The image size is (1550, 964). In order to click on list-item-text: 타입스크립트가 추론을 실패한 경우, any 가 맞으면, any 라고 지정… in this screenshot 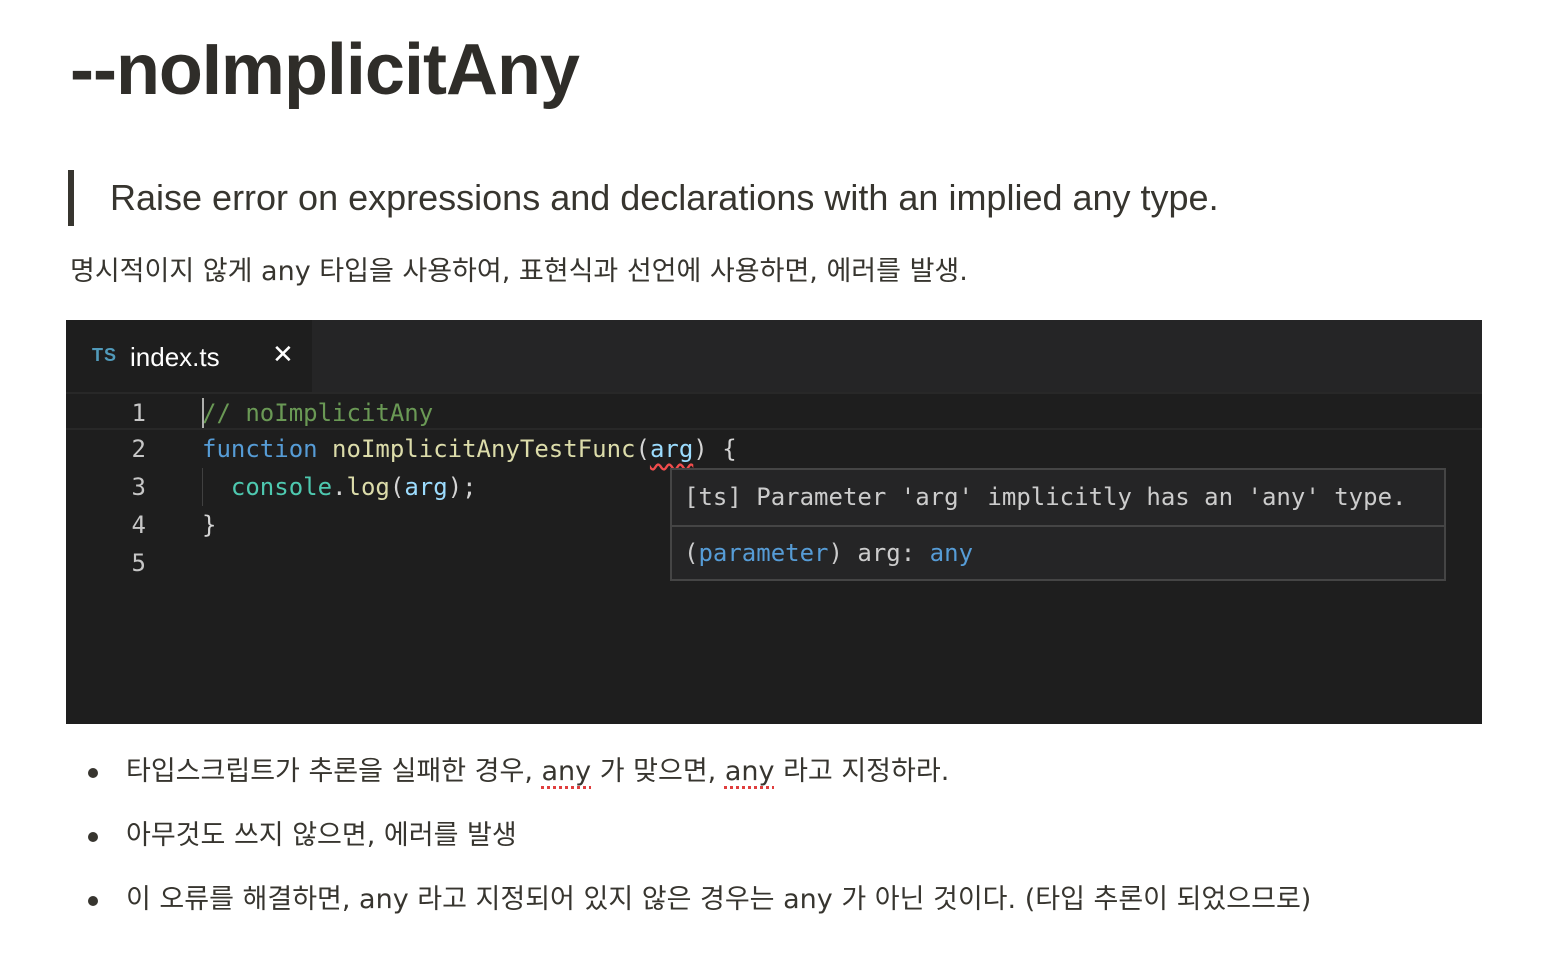, I will do `click(537, 772)`.